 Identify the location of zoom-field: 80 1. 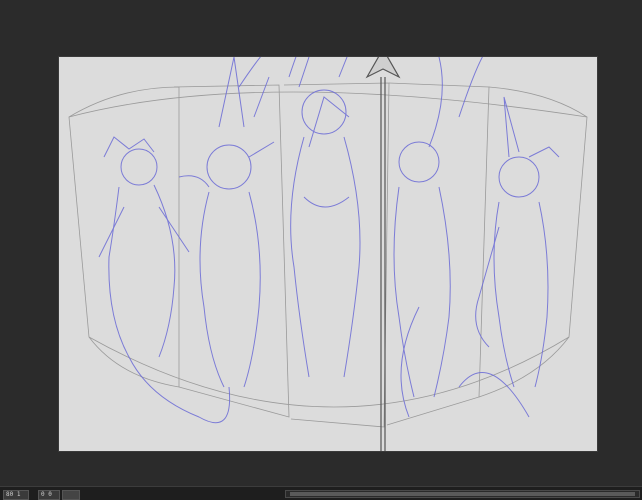
(16, 495).